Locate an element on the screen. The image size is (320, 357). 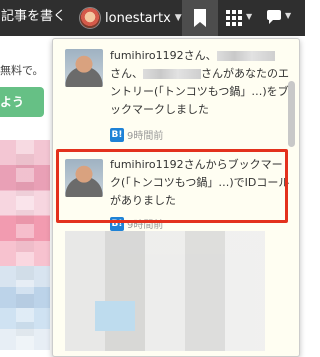
background-cta-button: よう is located at coordinates (22, 102).